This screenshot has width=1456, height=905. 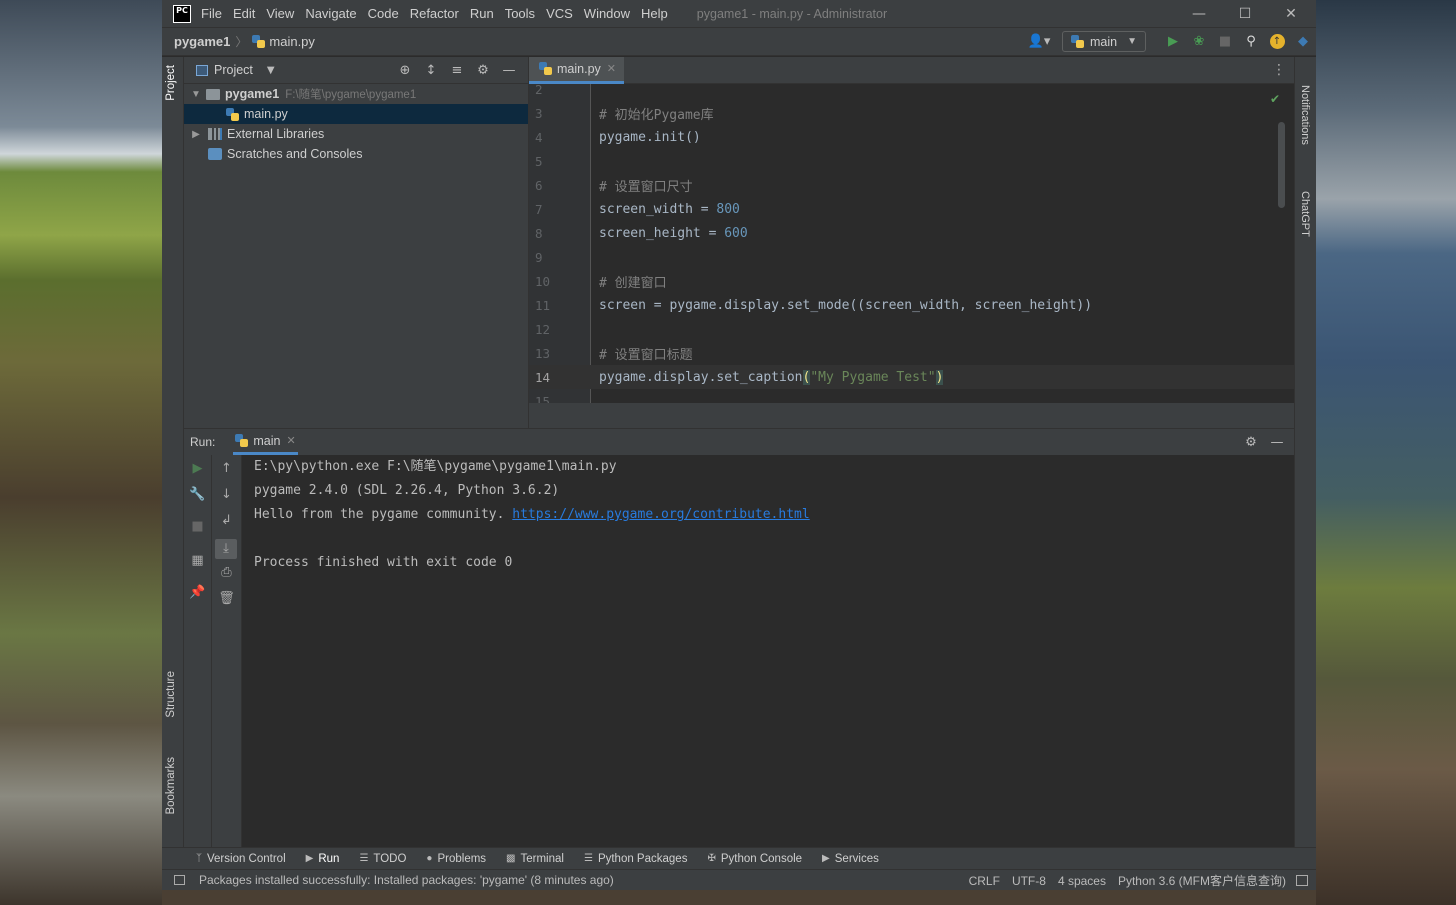 What do you see at coordinates (226, 494) in the screenshot?
I see `scroll-down-icon: ↓` at bounding box center [226, 494].